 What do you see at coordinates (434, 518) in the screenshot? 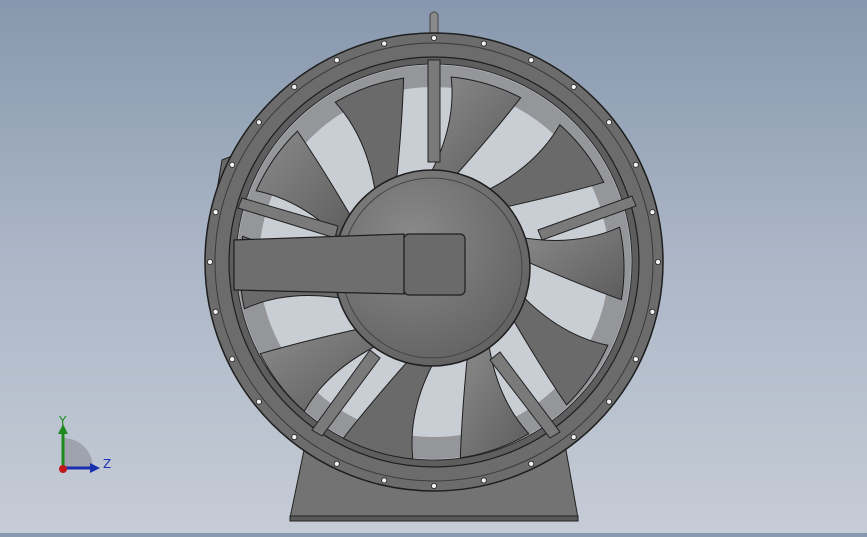
I see `base-plate` at bounding box center [434, 518].